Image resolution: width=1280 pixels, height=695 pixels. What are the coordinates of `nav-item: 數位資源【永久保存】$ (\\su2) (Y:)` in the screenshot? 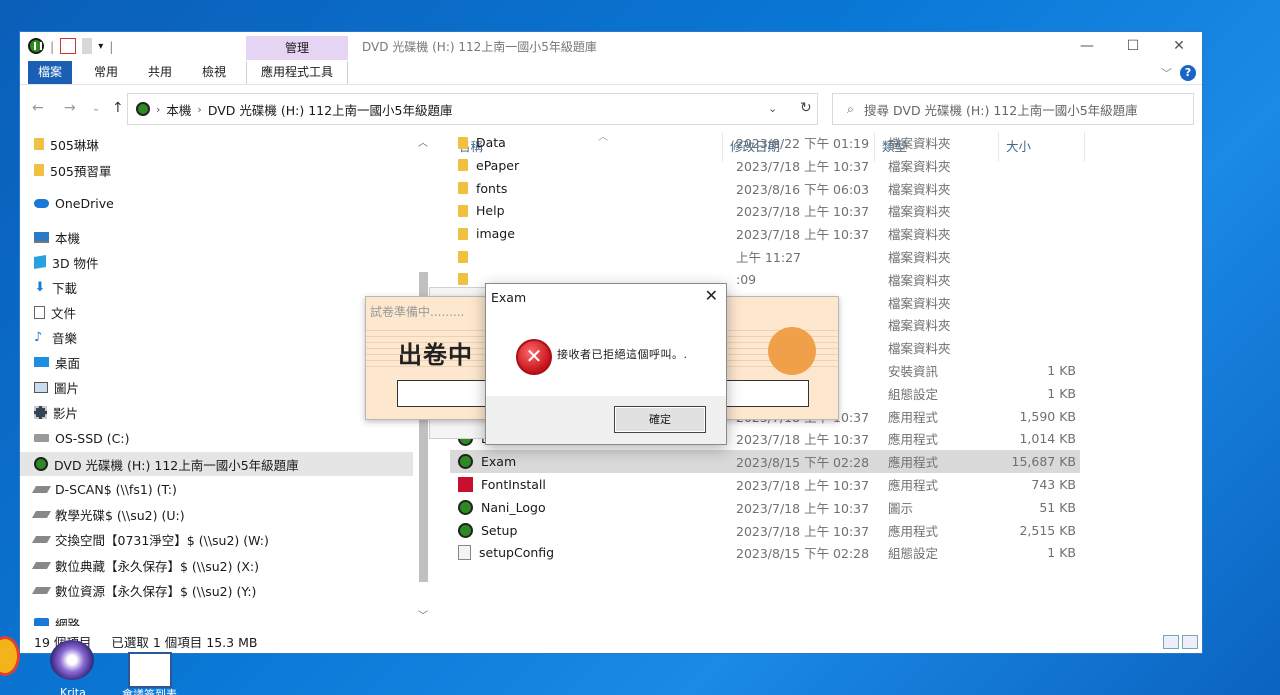 It's located at (222, 590).